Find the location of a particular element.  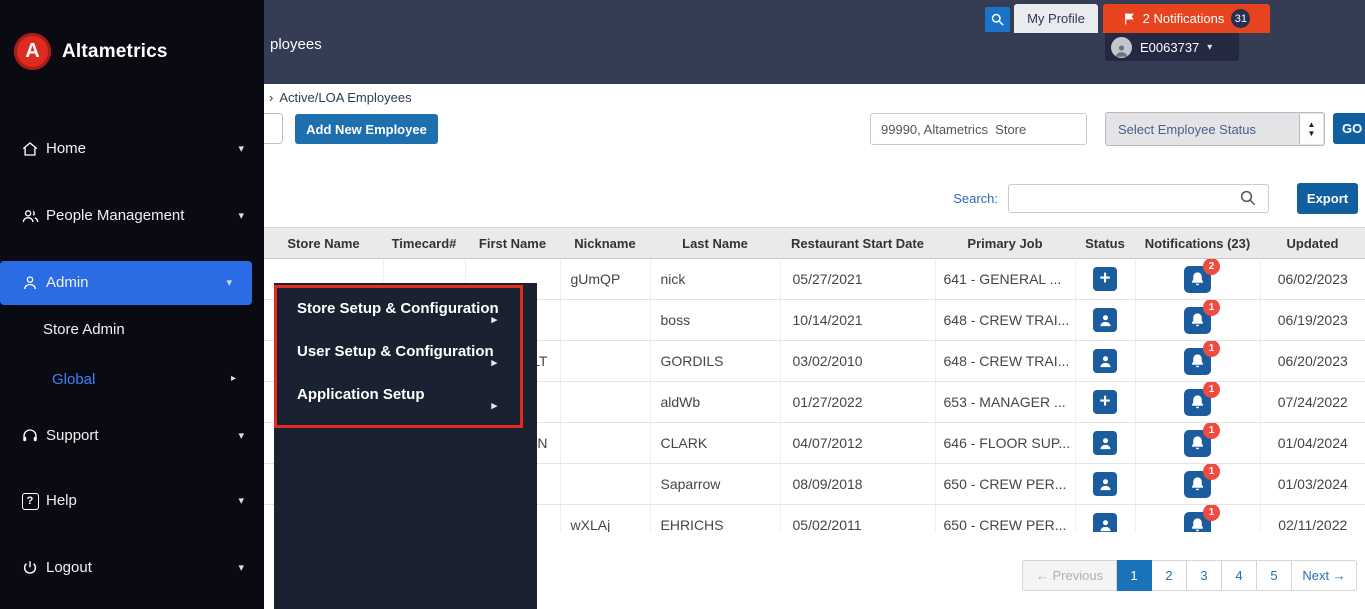

pagination-page-5: 5 is located at coordinates (1274, 575).